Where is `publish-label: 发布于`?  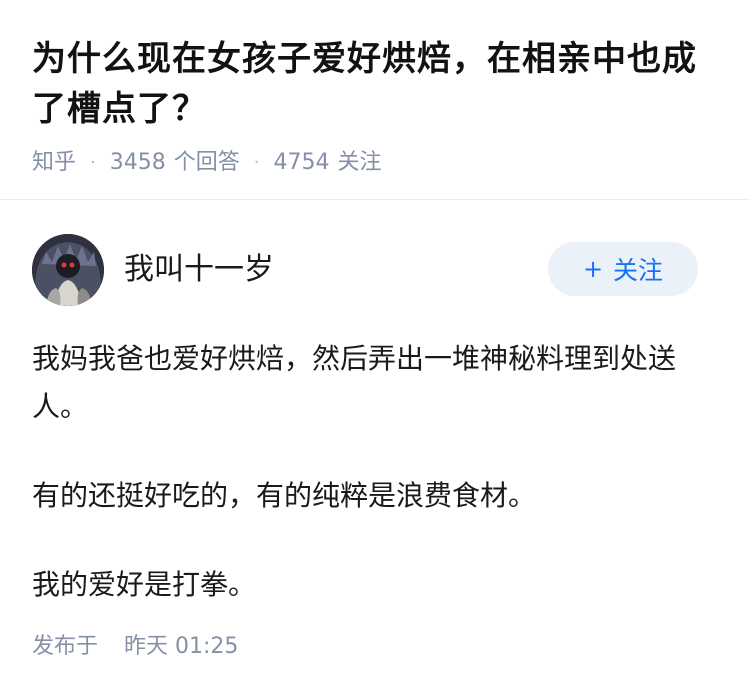
publish-label: 发布于 is located at coordinates (65, 646).